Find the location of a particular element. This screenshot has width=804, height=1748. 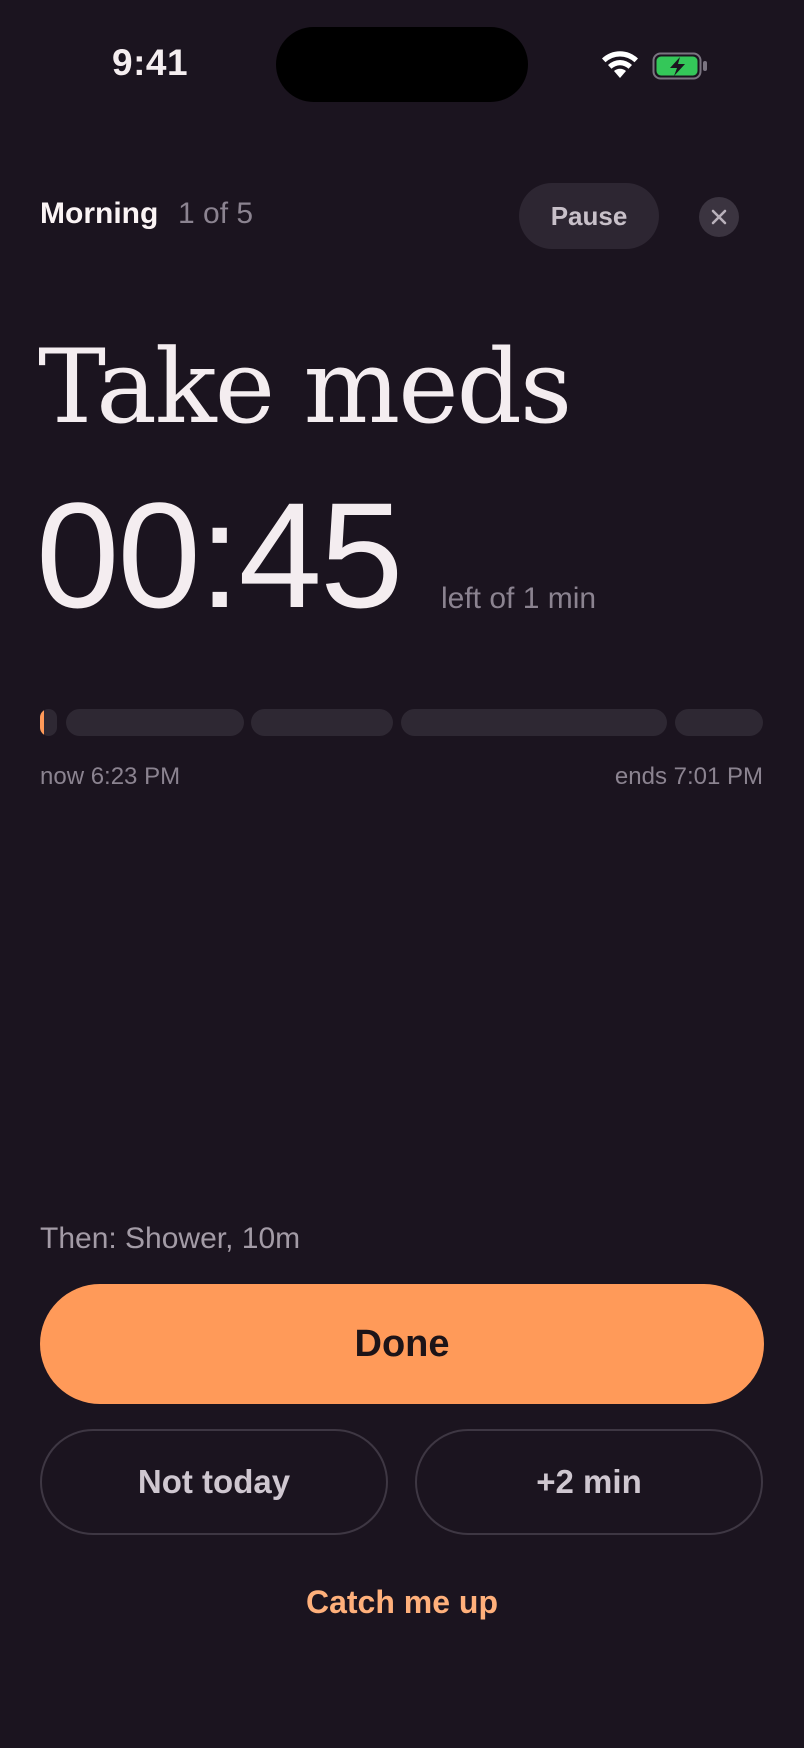

end-time-label: ends 7:01 PM is located at coordinates (688, 776).